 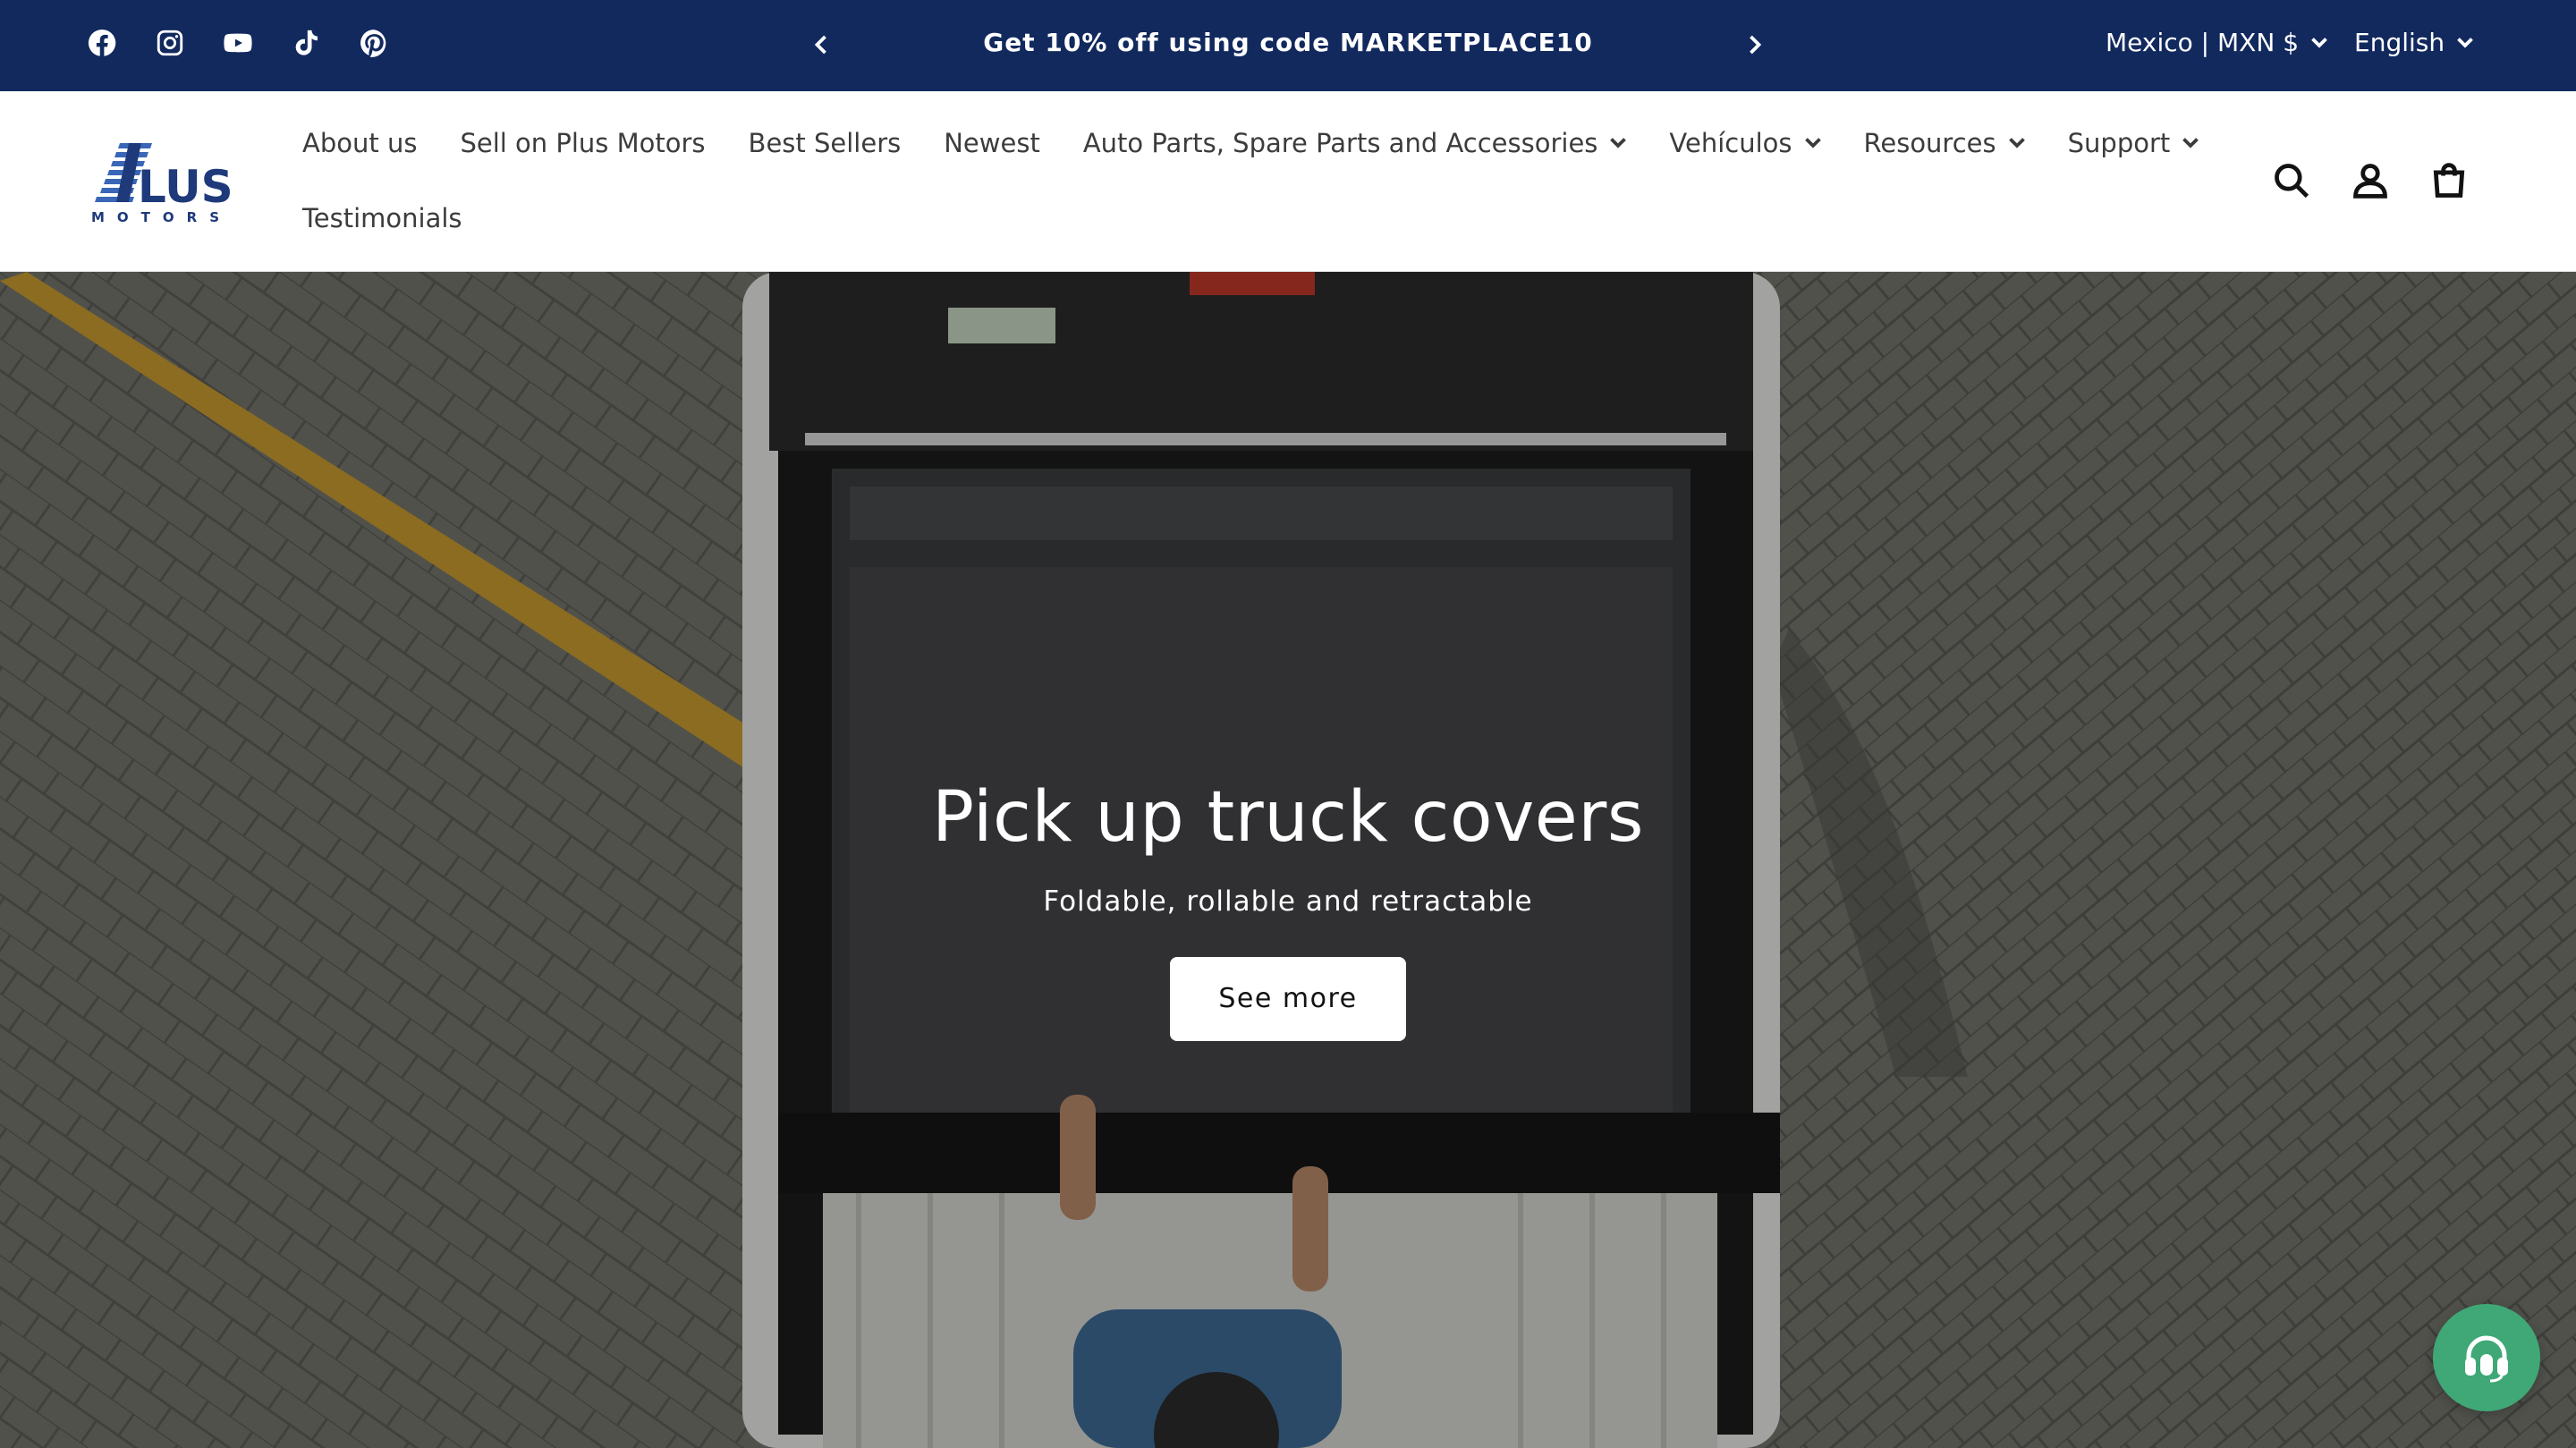 I want to click on nav-item-label: Newest, so click(x=992, y=143).